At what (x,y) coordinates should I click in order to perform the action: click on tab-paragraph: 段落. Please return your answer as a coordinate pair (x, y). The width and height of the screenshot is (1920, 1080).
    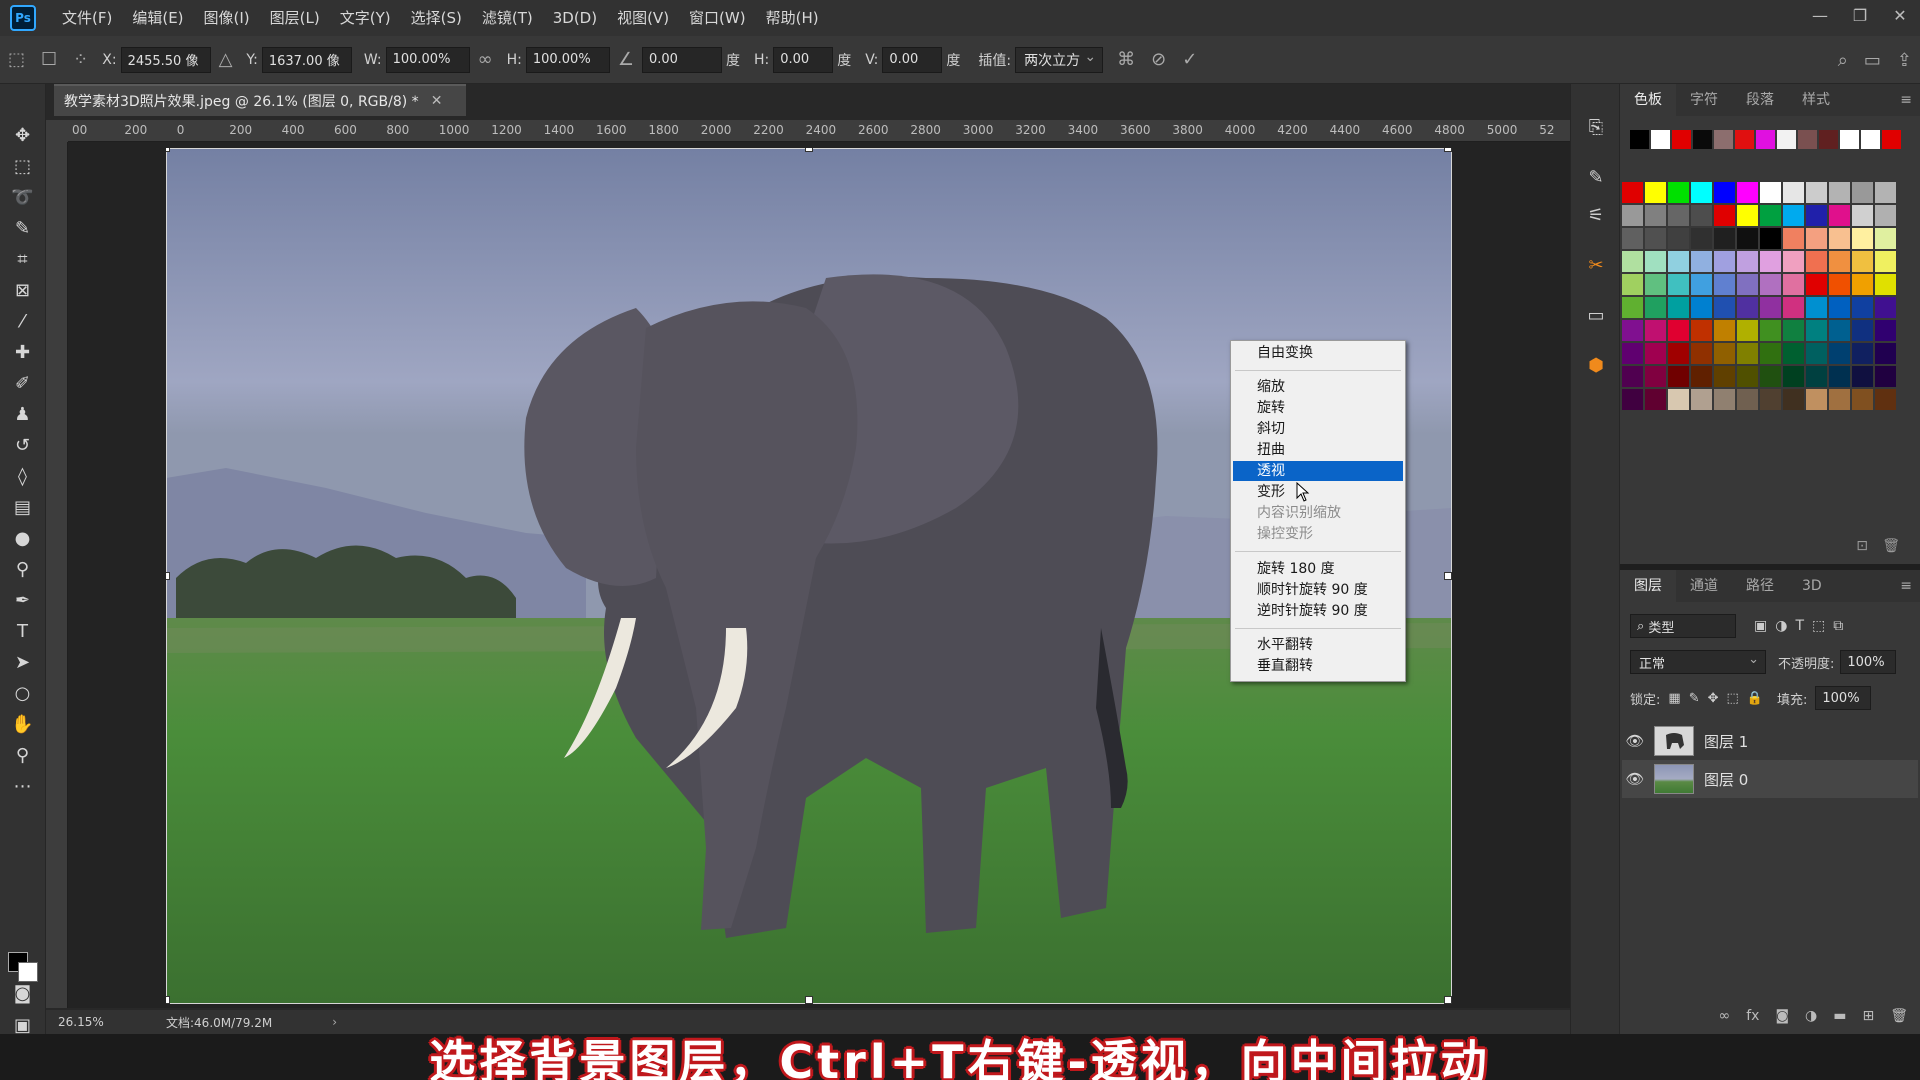
    Looking at the image, I should click on (1760, 100).